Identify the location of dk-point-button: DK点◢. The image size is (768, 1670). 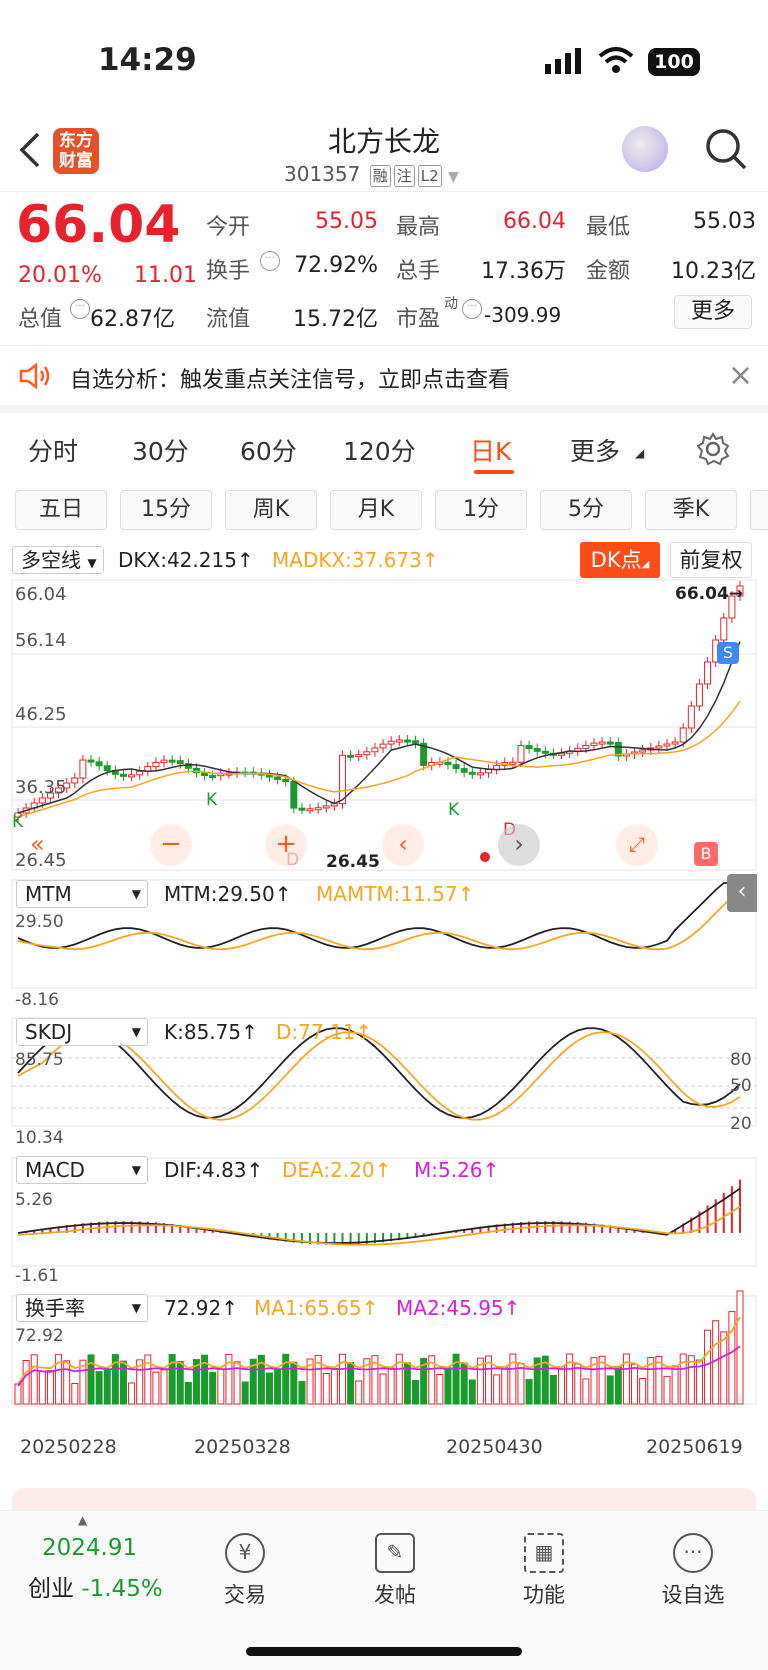
(620, 560).